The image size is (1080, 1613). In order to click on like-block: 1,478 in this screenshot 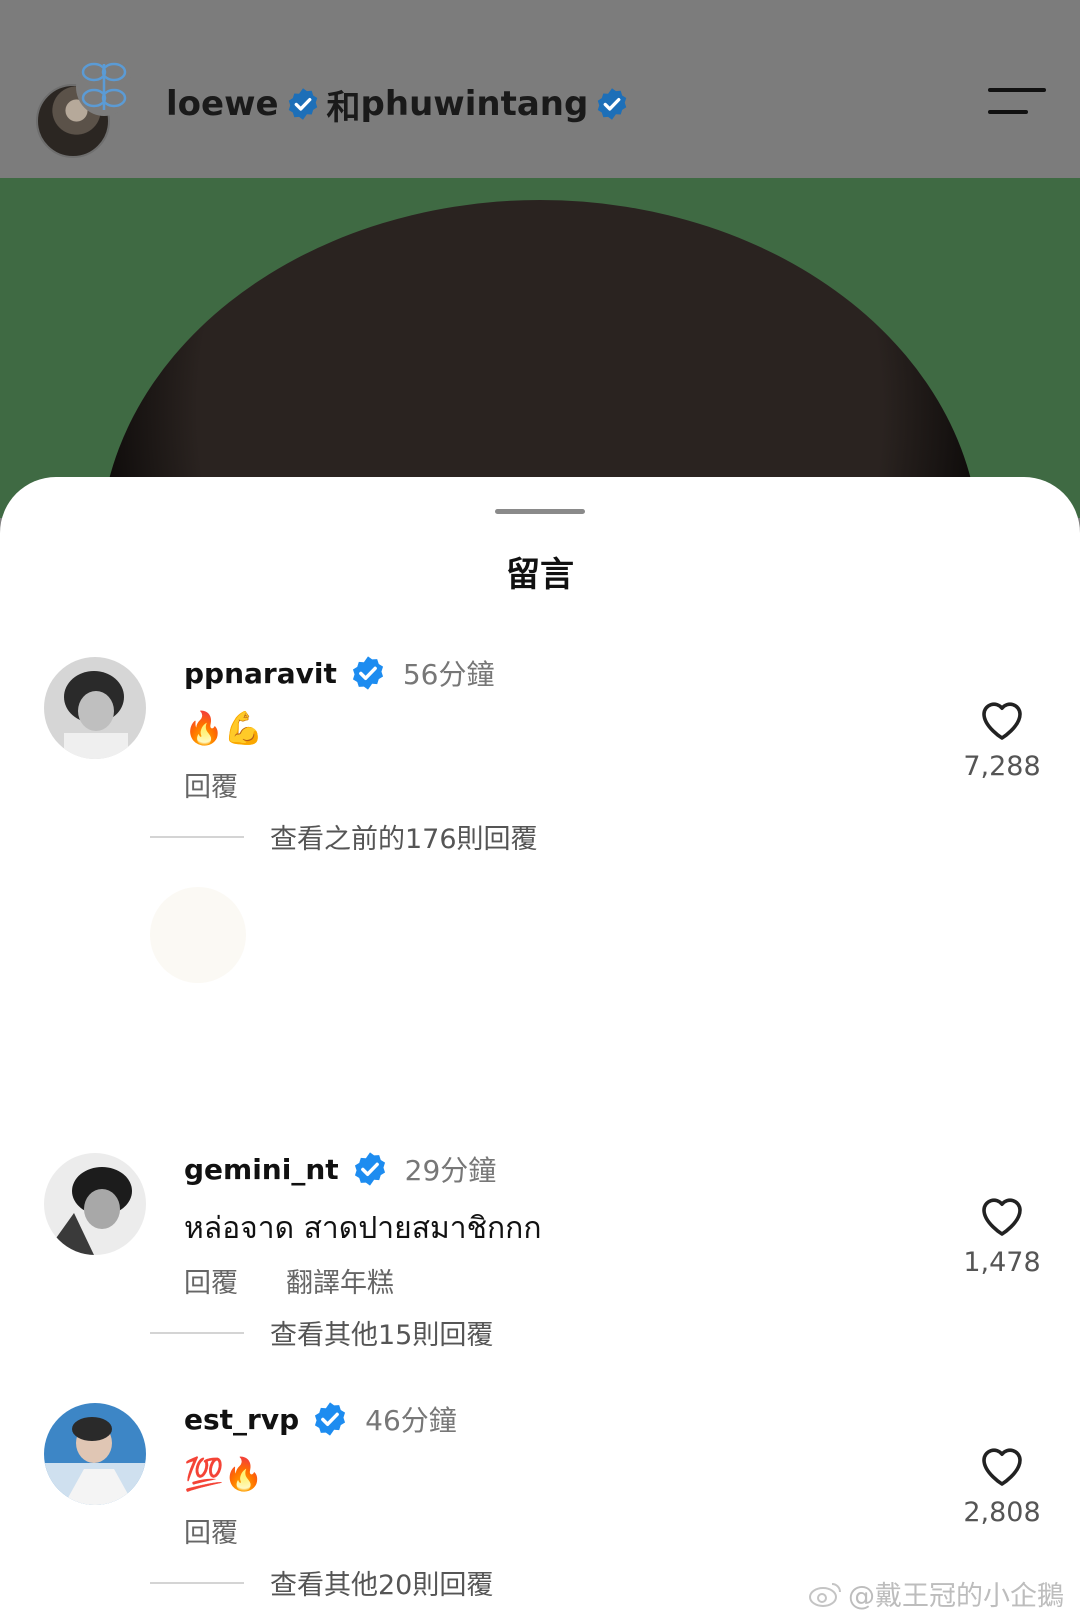, I will do `click(1002, 1235)`.